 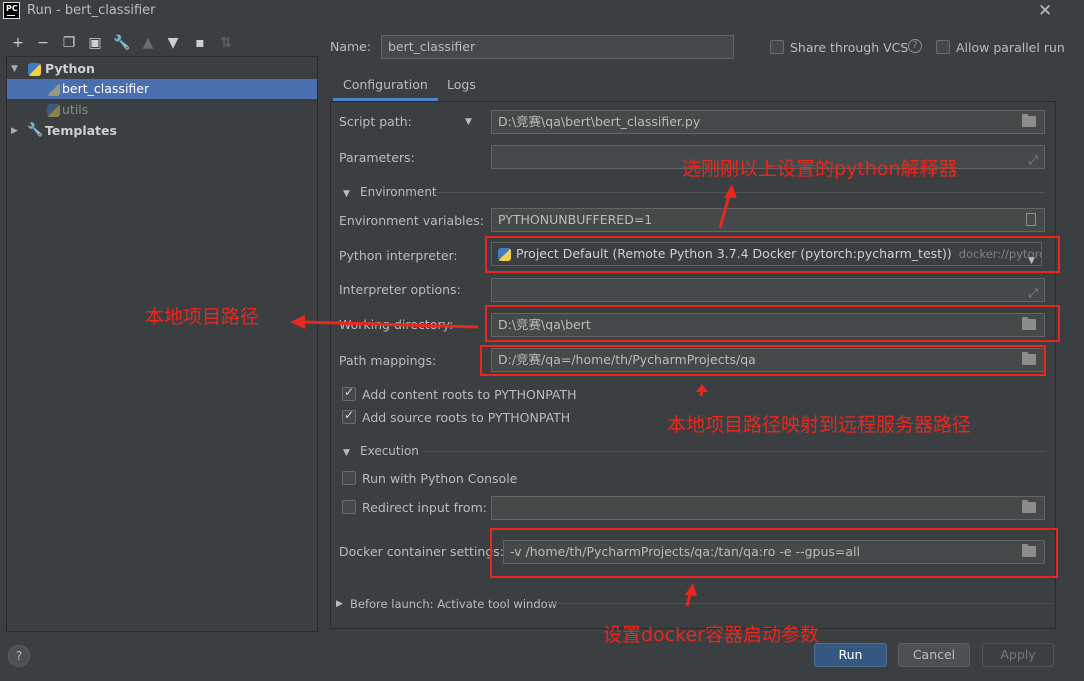 I want to click on interpreter-options-label: Interpreter options:, so click(x=400, y=289).